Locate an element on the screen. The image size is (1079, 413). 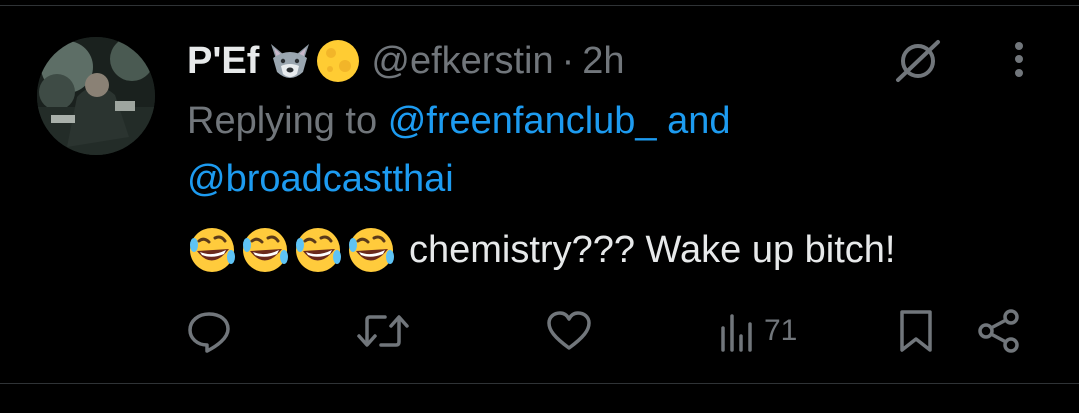
top-divider is located at coordinates (539, 5).